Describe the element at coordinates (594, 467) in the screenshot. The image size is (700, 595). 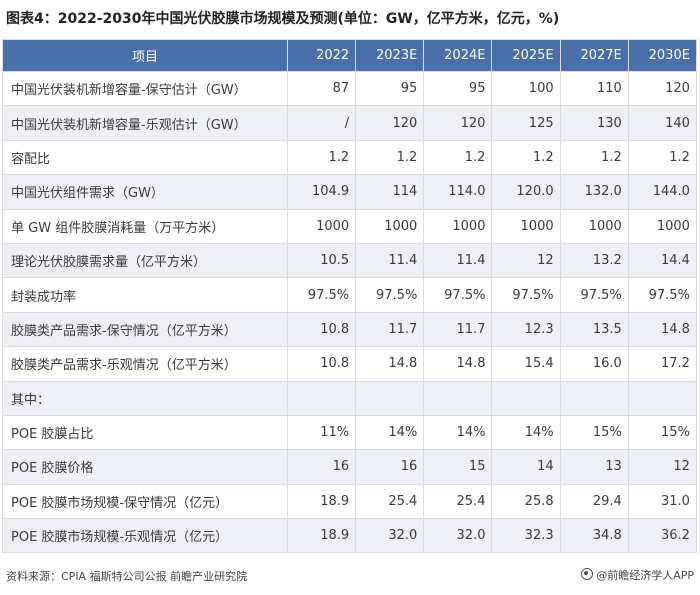
I see `value-cell: 13` at that location.